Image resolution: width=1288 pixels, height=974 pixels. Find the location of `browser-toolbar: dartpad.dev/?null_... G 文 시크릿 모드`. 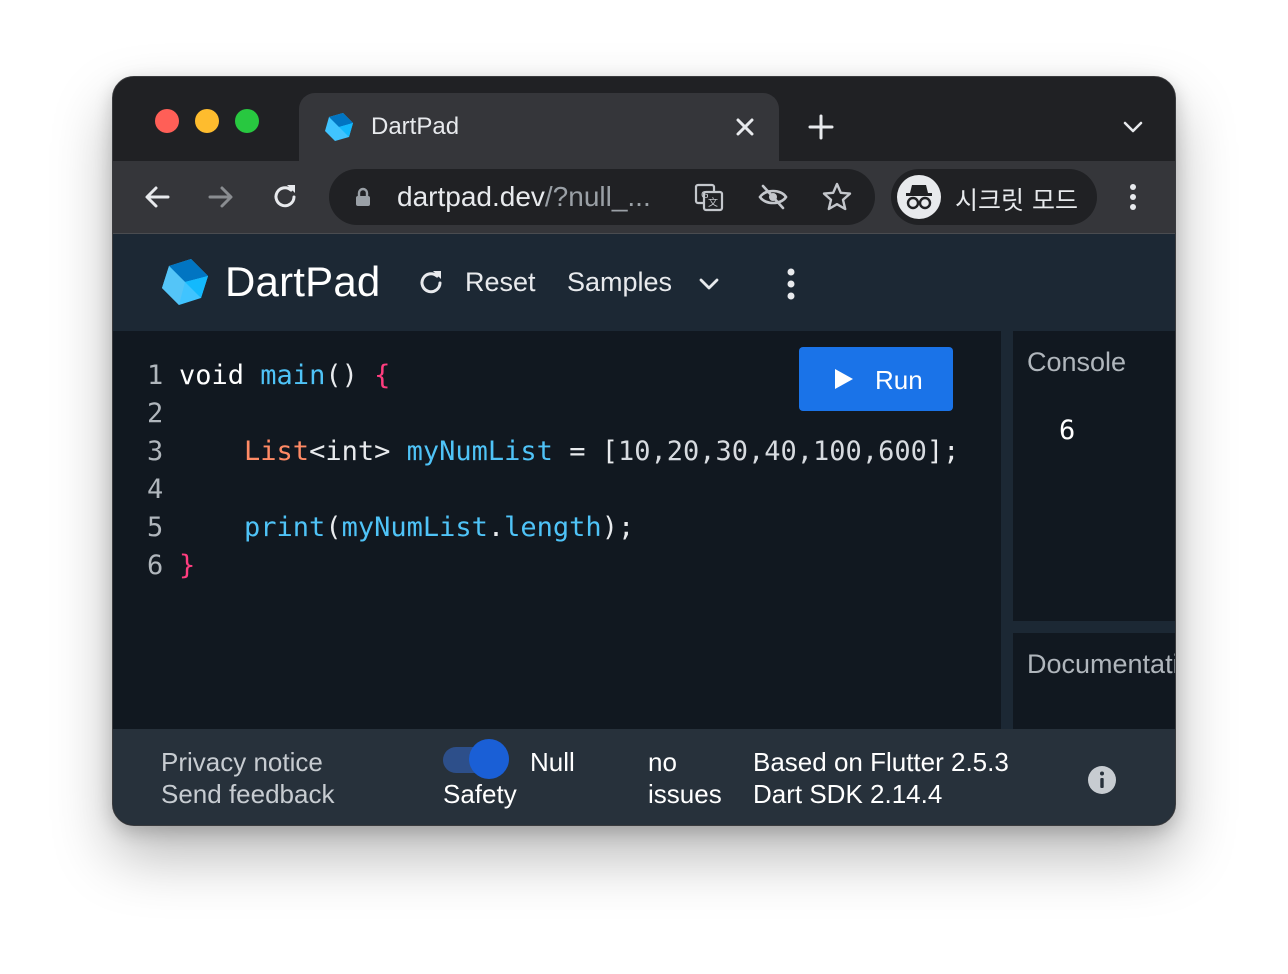

browser-toolbar: dartpad.dev/?null_... G 文 시크릿 모드 is located at coordinates (644, 197).